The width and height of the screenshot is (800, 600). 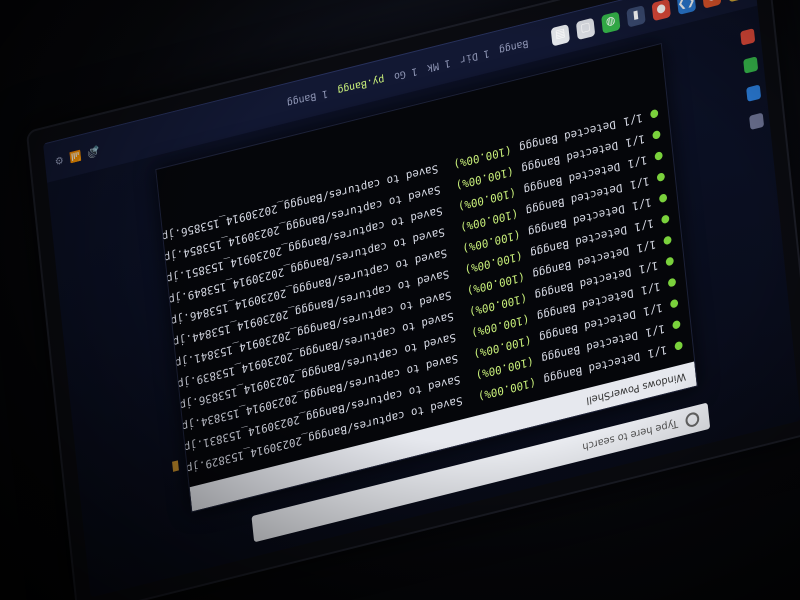 I want to click on bluetooth-icon, so click(x=754, y=93).